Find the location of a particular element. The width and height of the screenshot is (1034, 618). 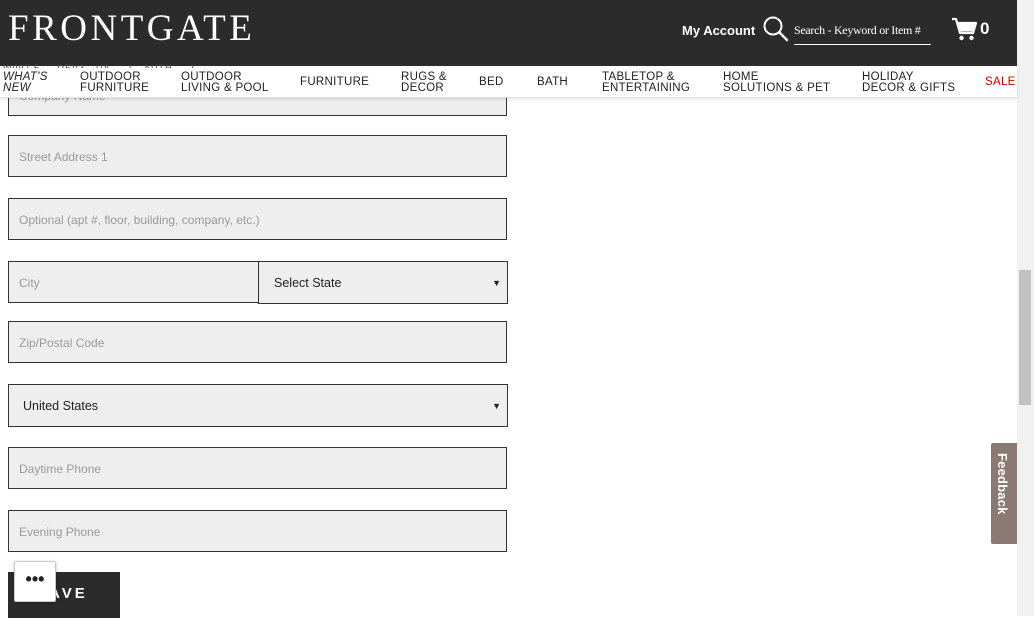

nav-bed: BED is located at coordinates (491, 82).